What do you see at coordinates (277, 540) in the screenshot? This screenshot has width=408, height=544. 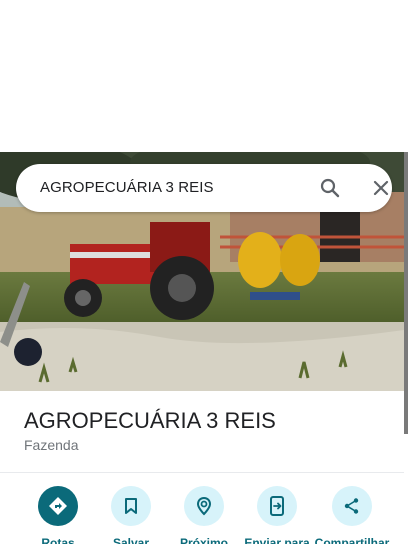 I see `send-to-phone-label: Enviar para` at bounding box center [277, 540].